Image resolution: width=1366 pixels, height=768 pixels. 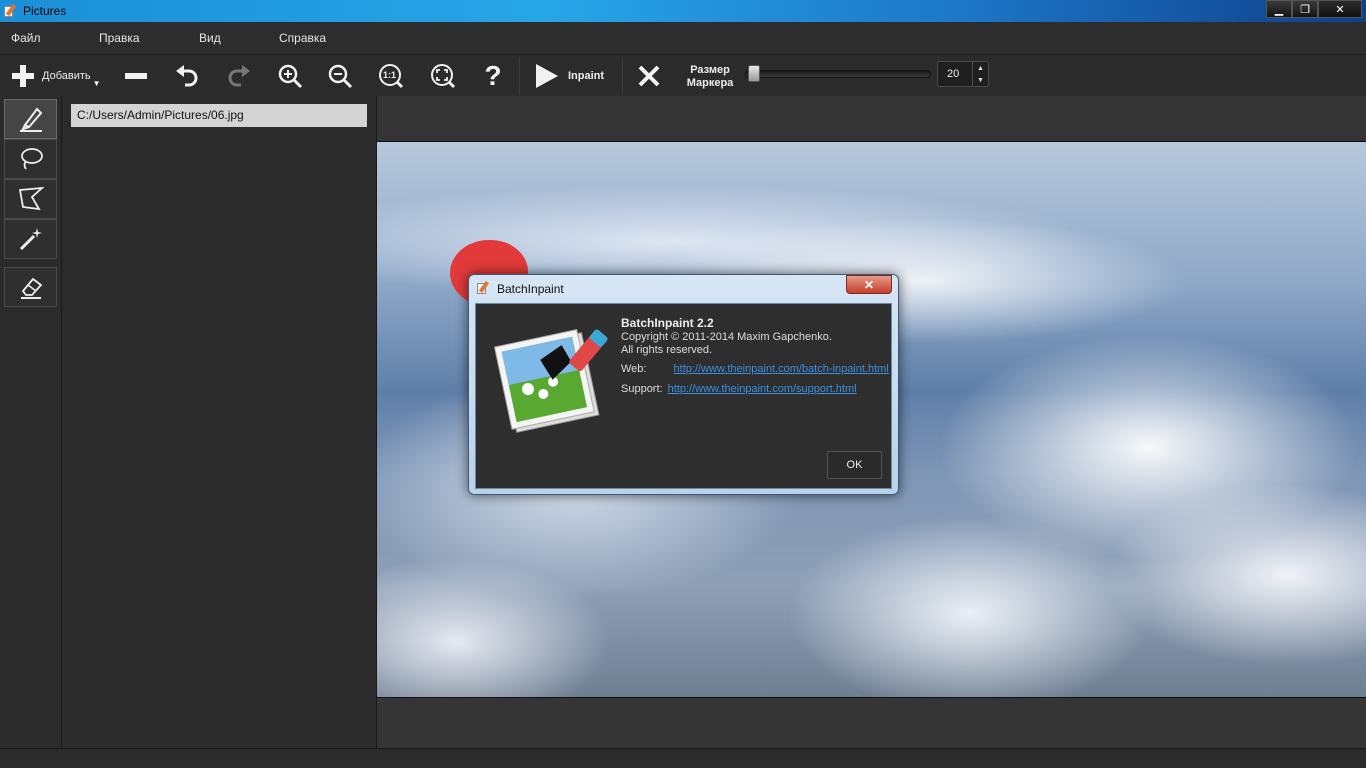 I want to click on close-button: ✕, so click(x=1340, y=9).